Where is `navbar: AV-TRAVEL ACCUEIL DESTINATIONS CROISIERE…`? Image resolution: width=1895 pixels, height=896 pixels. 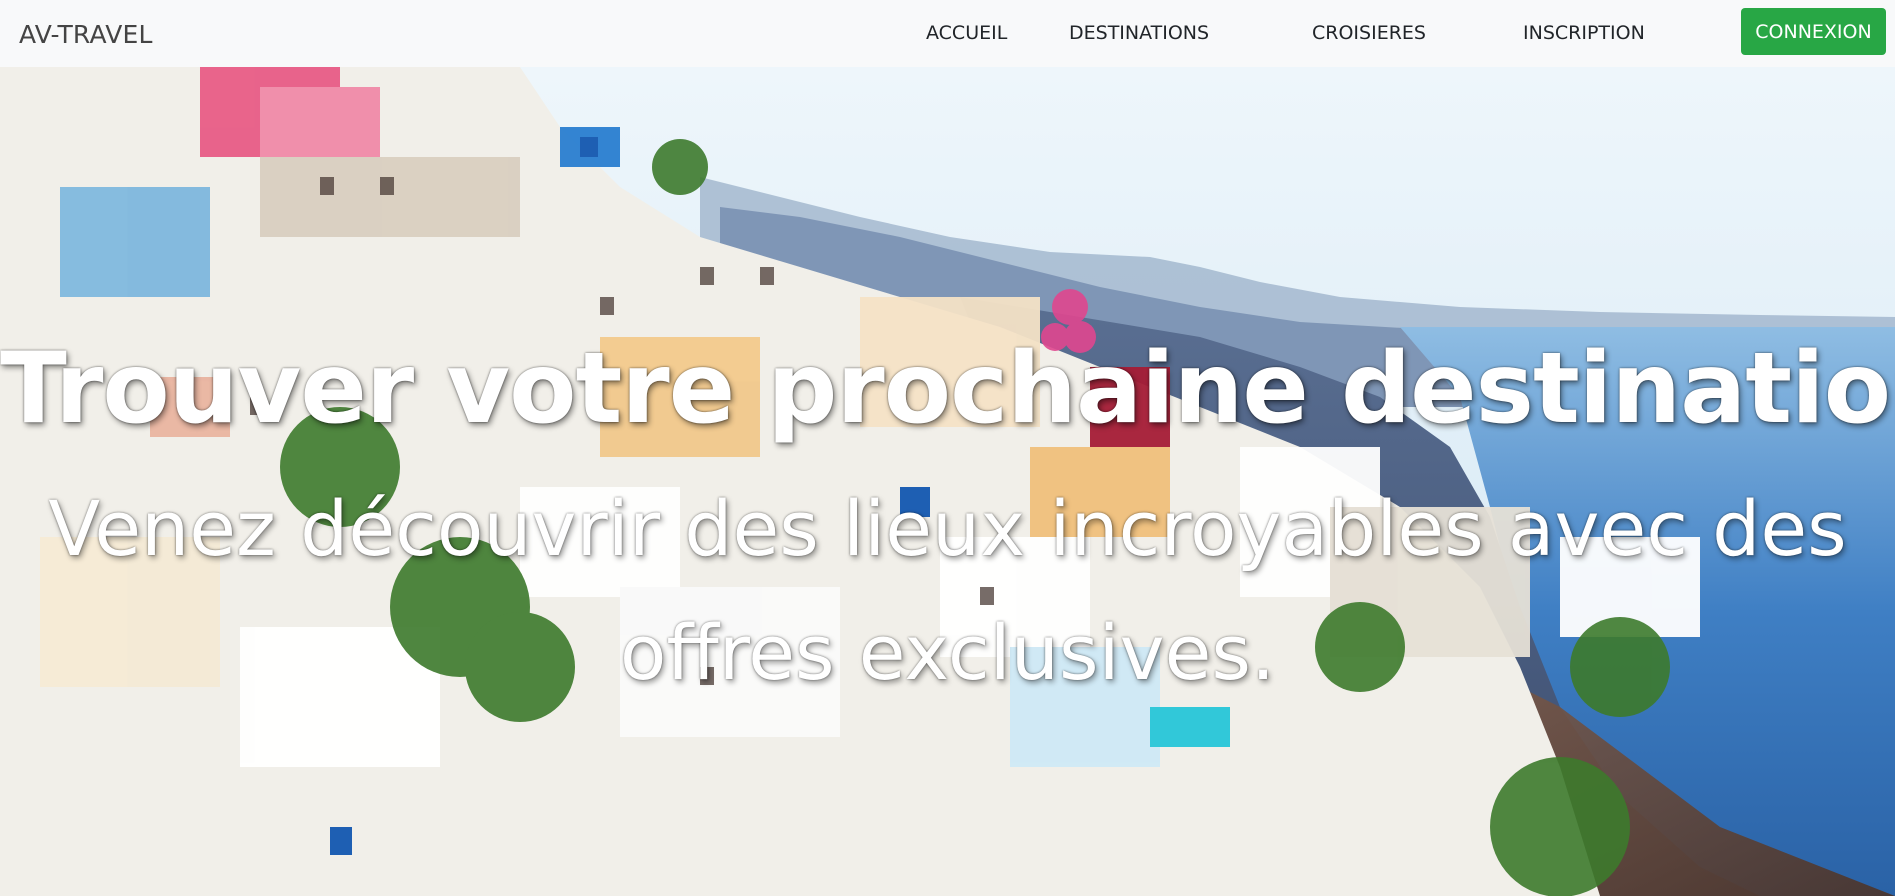
navbar: AV-TRAVEL ACCUEIL DESTINATIONS CROISIERE… is located at coordinates (947, 33).